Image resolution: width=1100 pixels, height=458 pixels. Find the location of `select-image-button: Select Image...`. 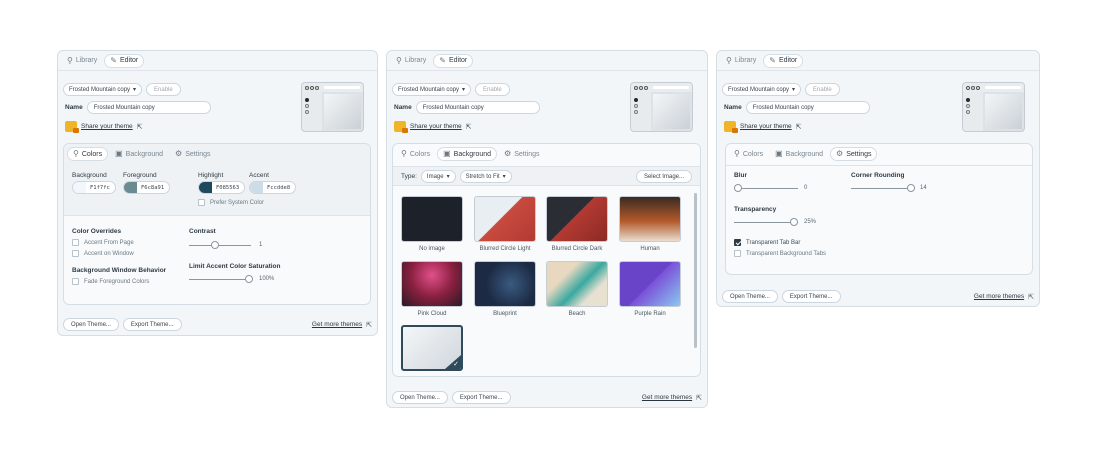

select-image-button: Select Image... is located at coordinates (663, 176).